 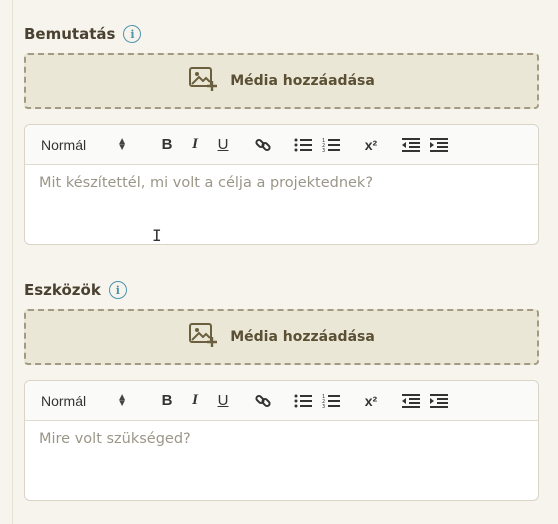 I want to click on section-header: Bemutatás i, so click(x=281, y=34).